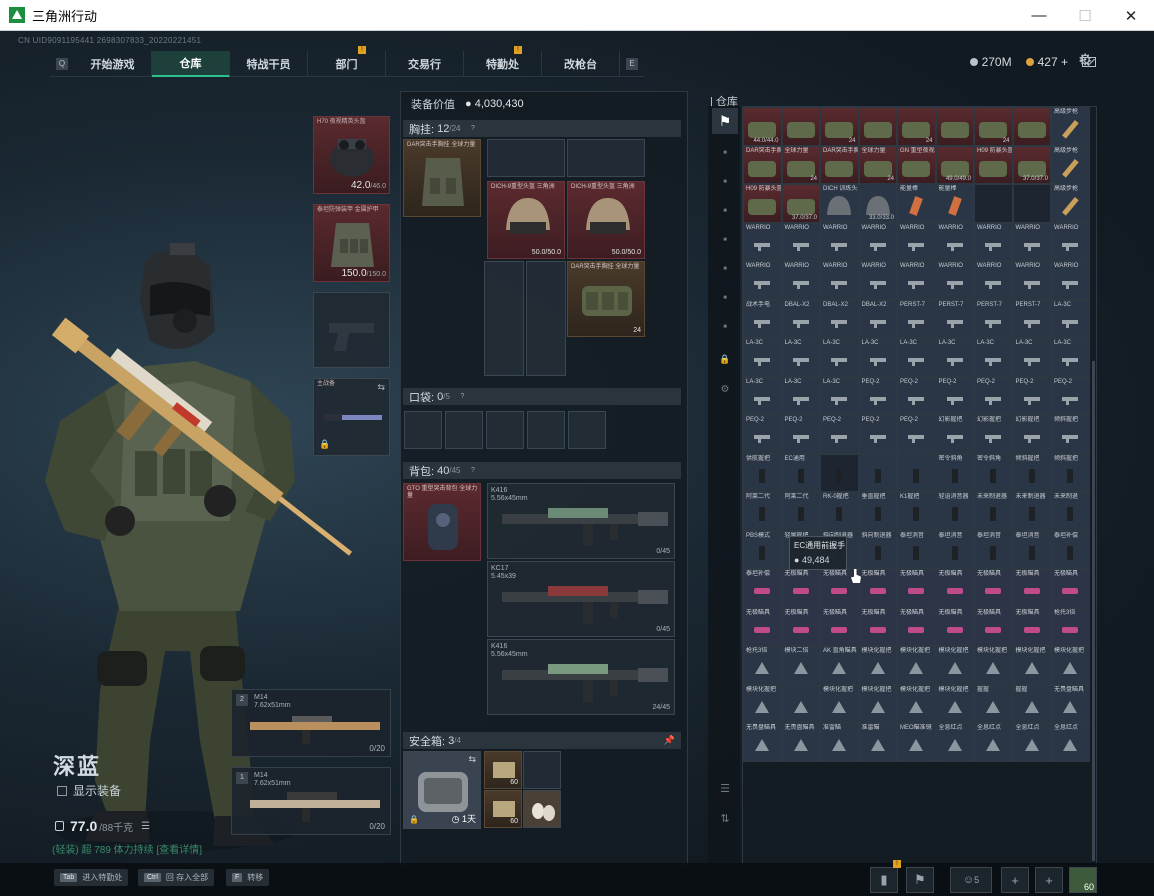 The width and height of the screenshot is (1154, 896). Describe the element at coordinates (1085, 15) in the screenshot. I see `maximize-button: ☐` at that location.